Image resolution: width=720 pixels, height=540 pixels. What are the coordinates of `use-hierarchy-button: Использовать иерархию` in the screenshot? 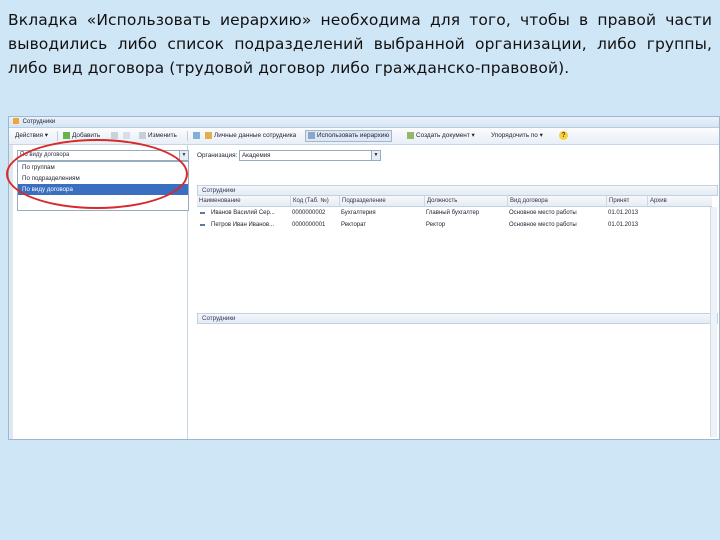 It's located at (349, 136).